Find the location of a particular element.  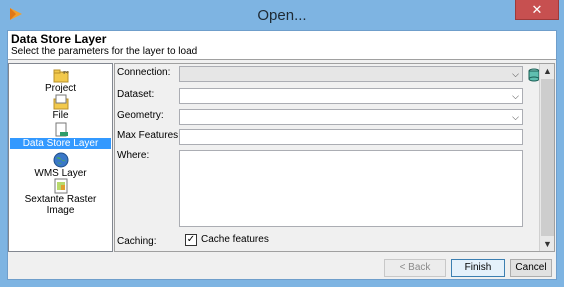

finish-button: Finish is located at coordinates (478, 268).